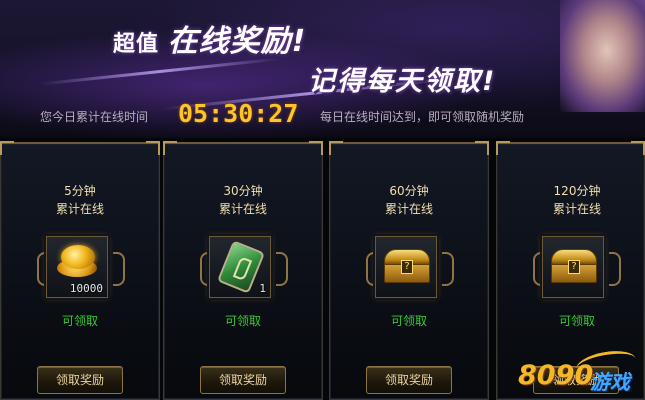 The image size is (645, 400). Describe the element at coordinates (210, 41) in the screenshot. I see `banner-title: 超值 在线奖励!` at that location.